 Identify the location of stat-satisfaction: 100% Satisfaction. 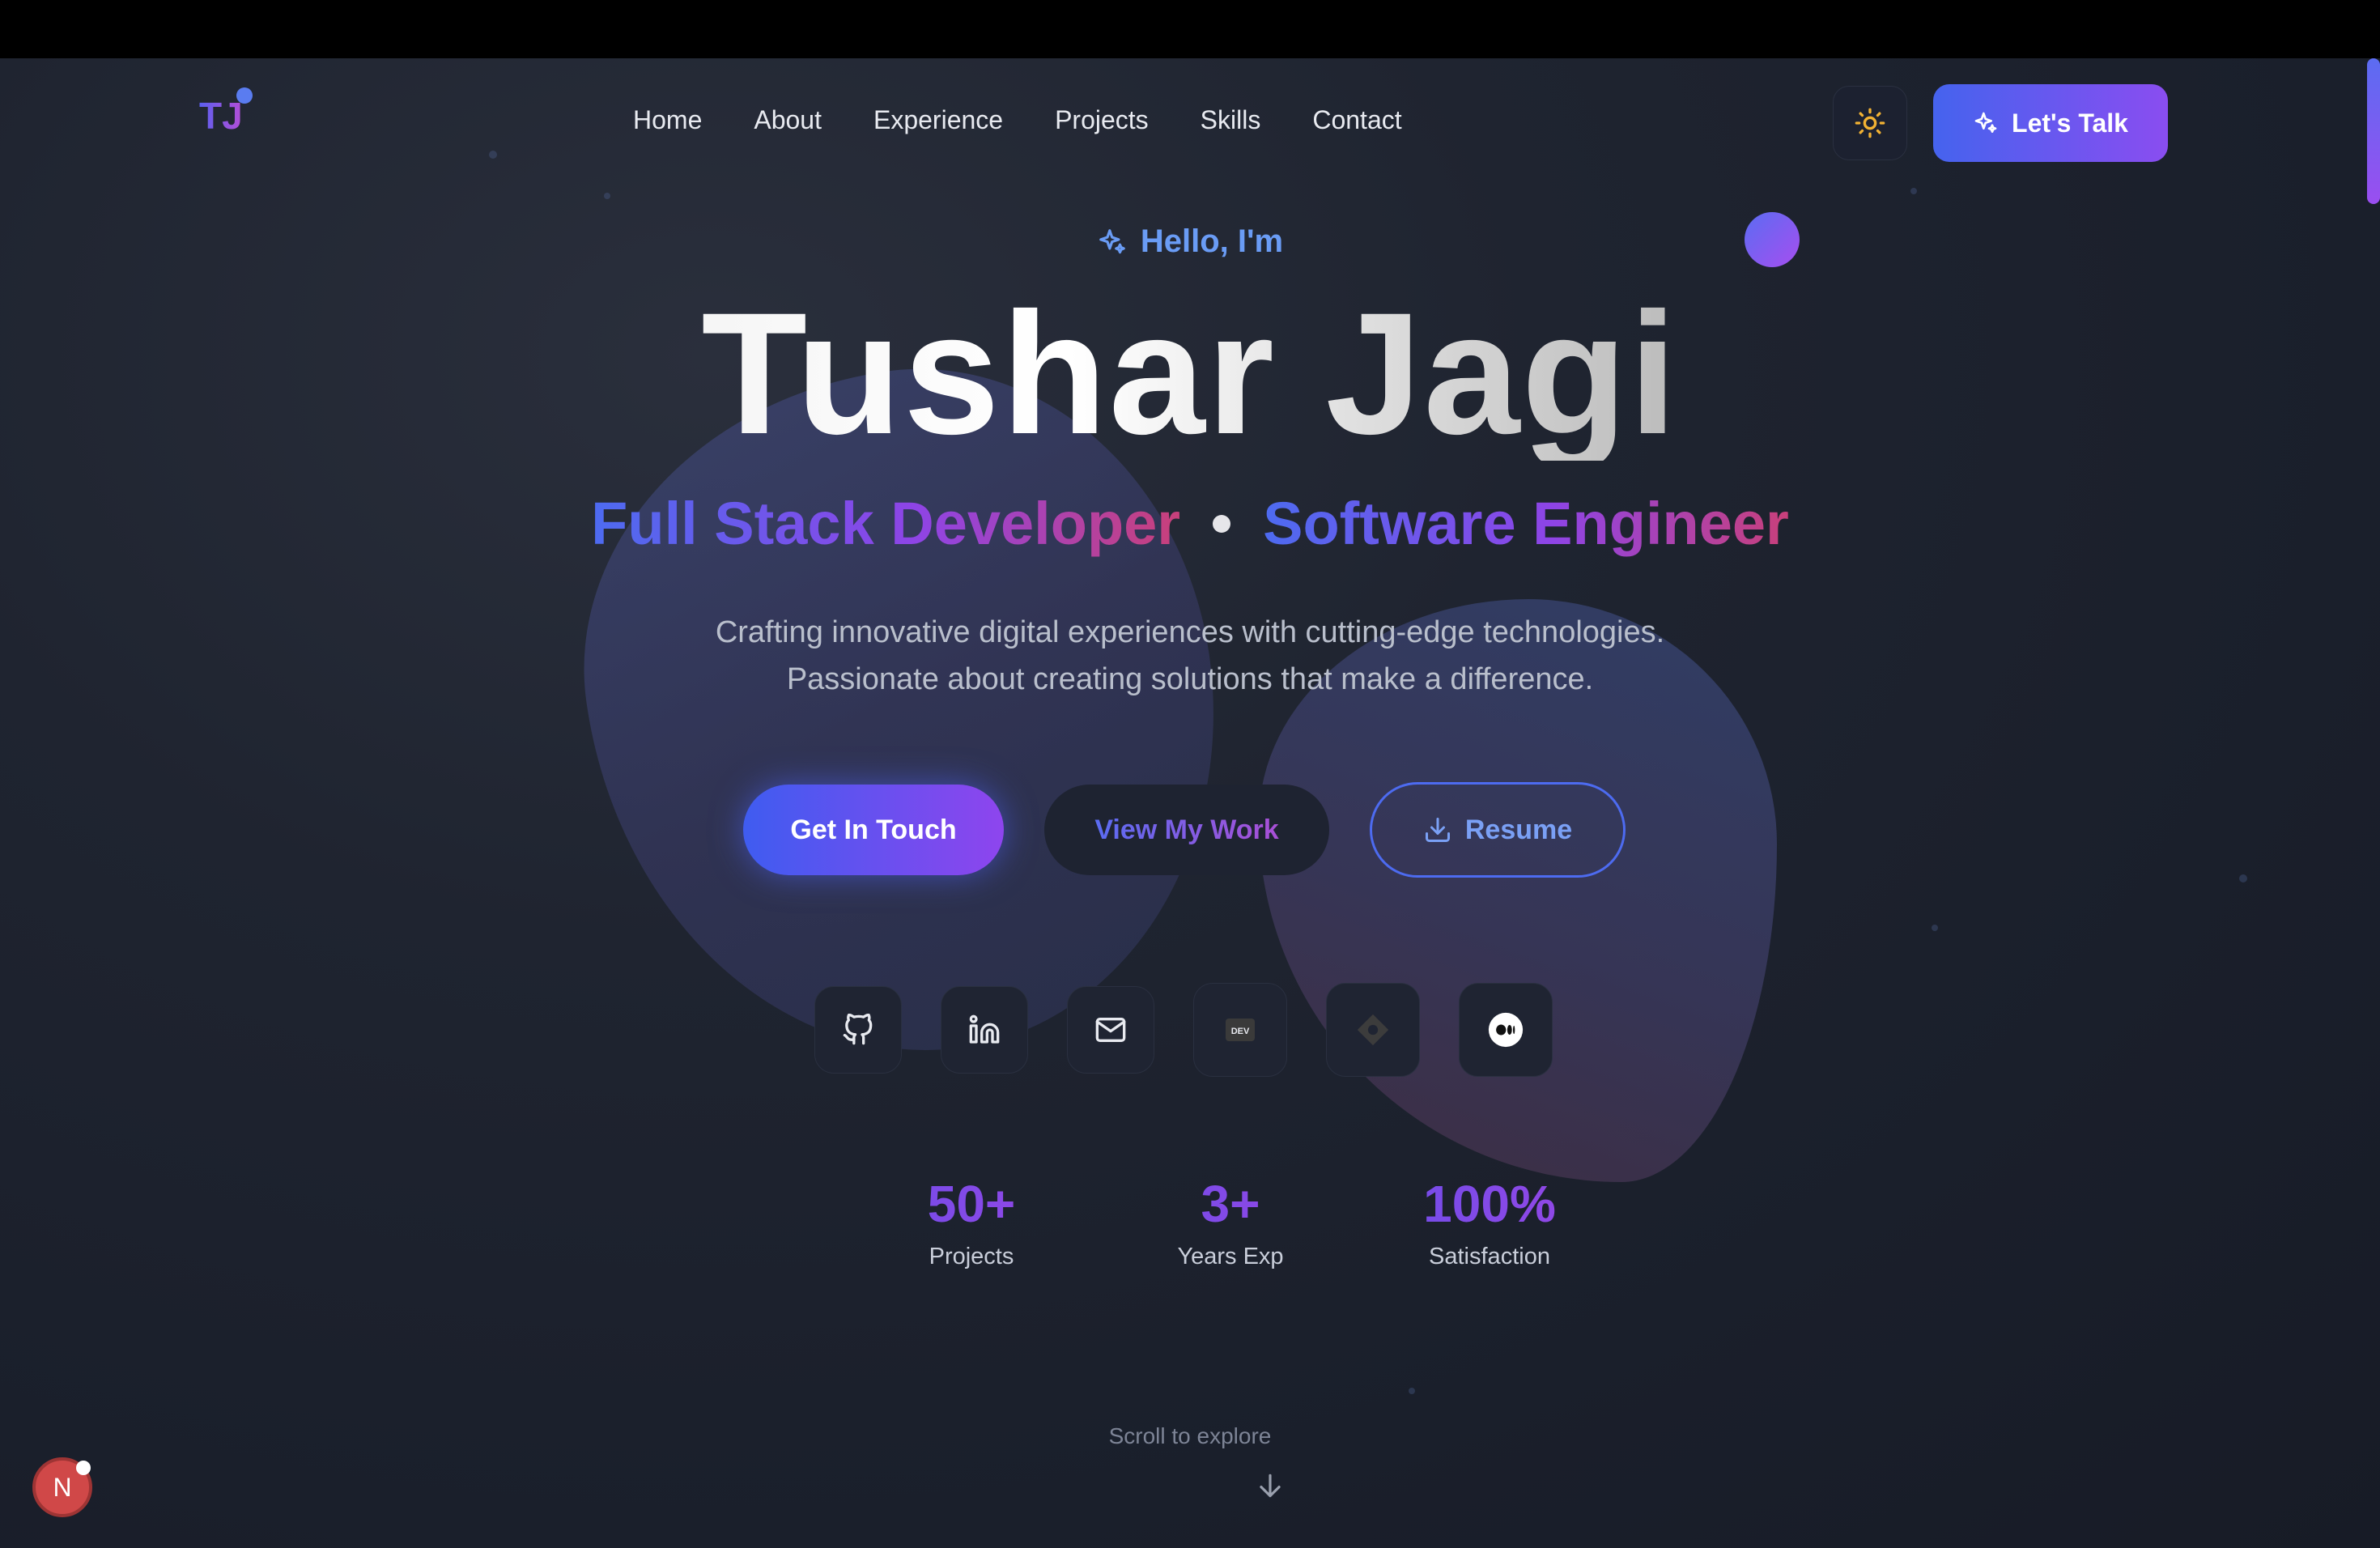
(1489, 1222).